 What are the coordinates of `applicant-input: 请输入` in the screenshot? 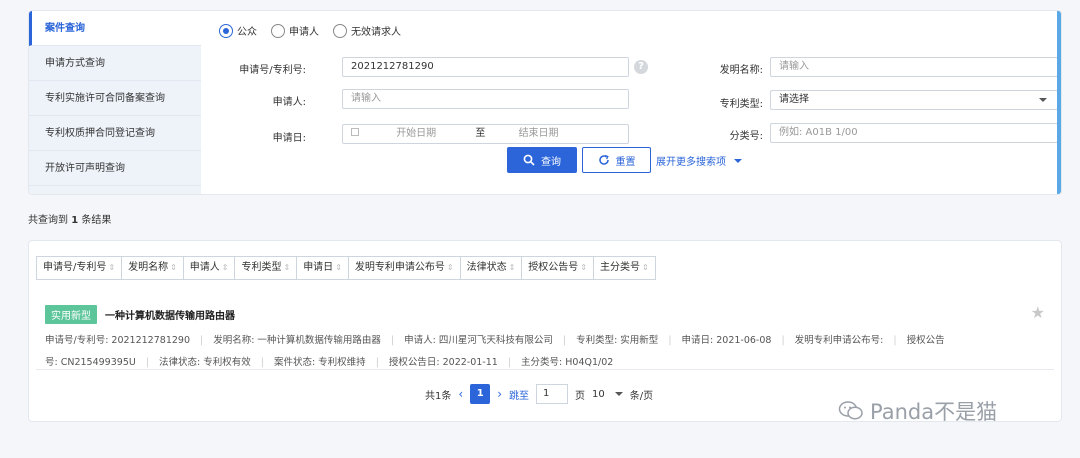 It's located at (485, 99).